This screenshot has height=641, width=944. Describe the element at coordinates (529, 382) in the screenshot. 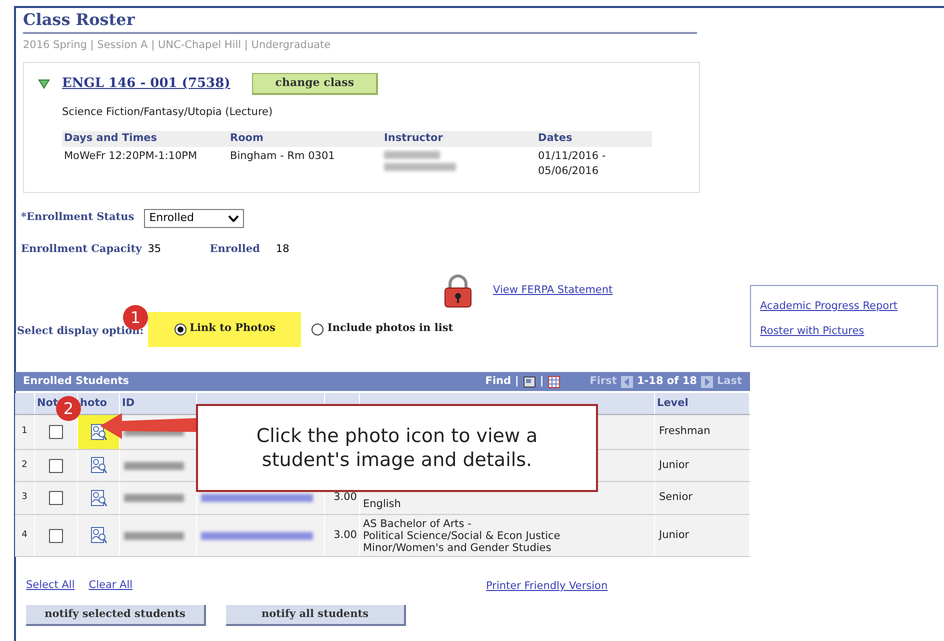

I see `zoom-grid-icon` at that location.